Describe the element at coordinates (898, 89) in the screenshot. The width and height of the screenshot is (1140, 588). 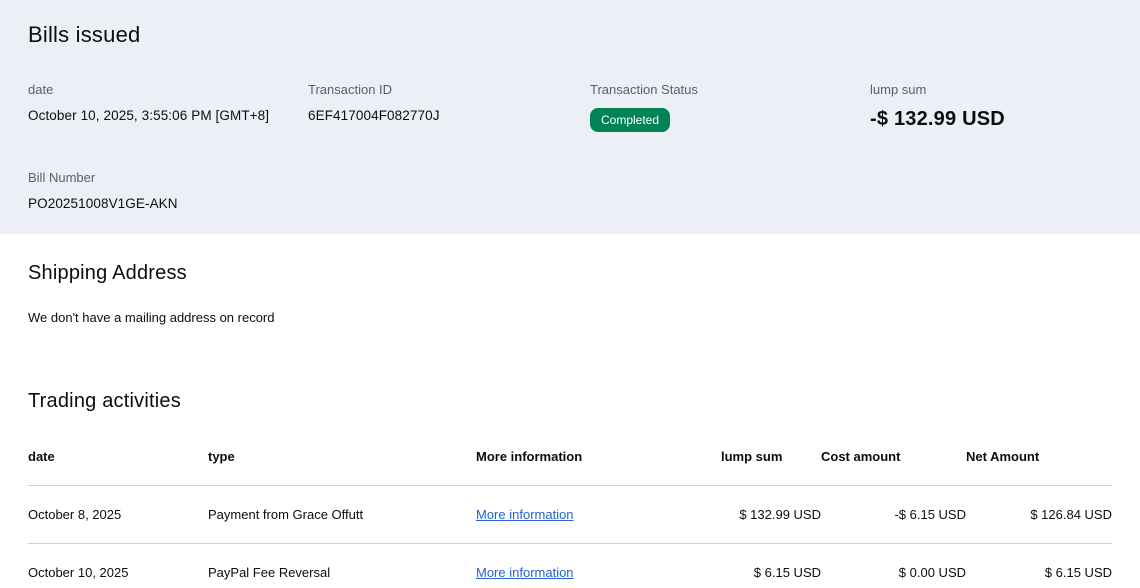
I see `field-lump-sum-label: lump sum` at that location.